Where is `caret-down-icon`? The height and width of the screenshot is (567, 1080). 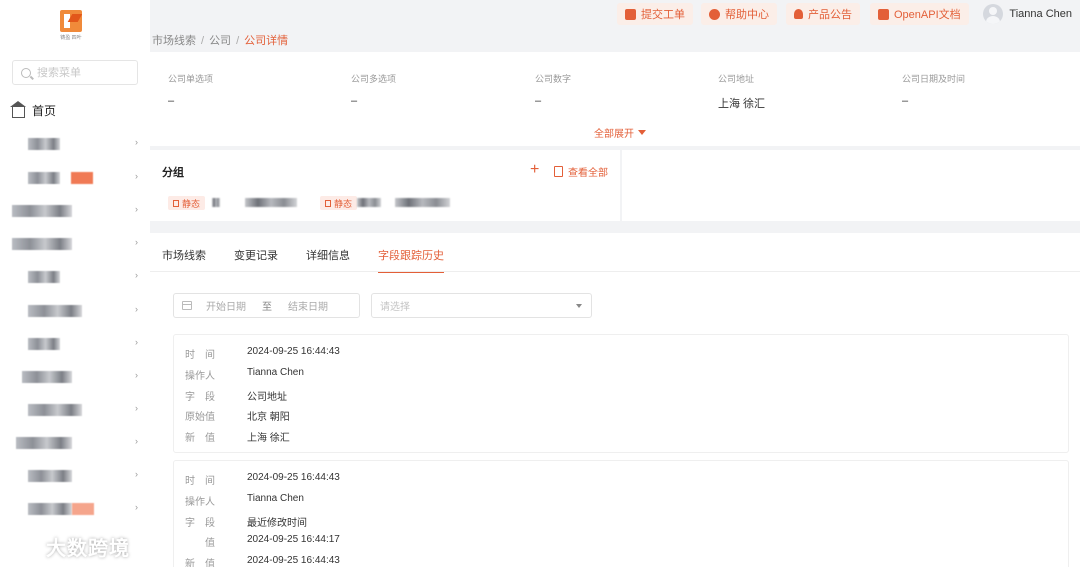
caret-down-icon is located at coordinates (642, 132).